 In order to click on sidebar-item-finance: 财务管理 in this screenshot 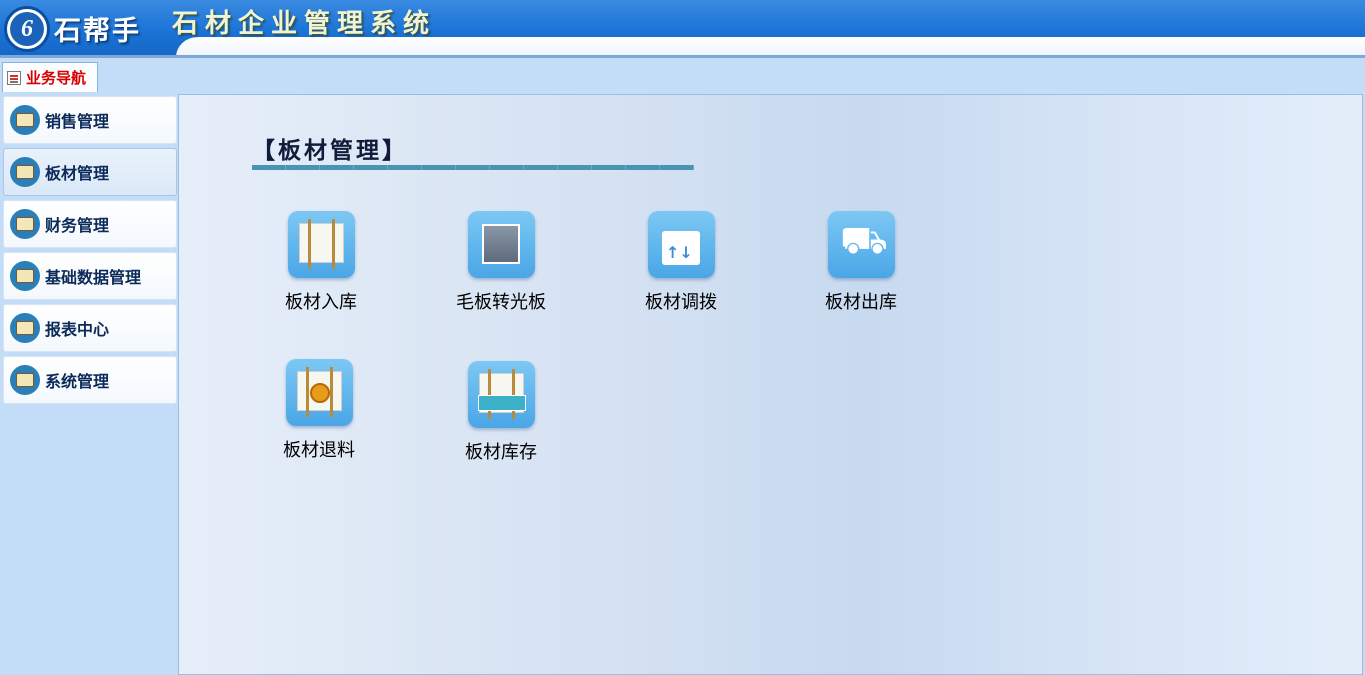, I will do `click(90, 224)`.